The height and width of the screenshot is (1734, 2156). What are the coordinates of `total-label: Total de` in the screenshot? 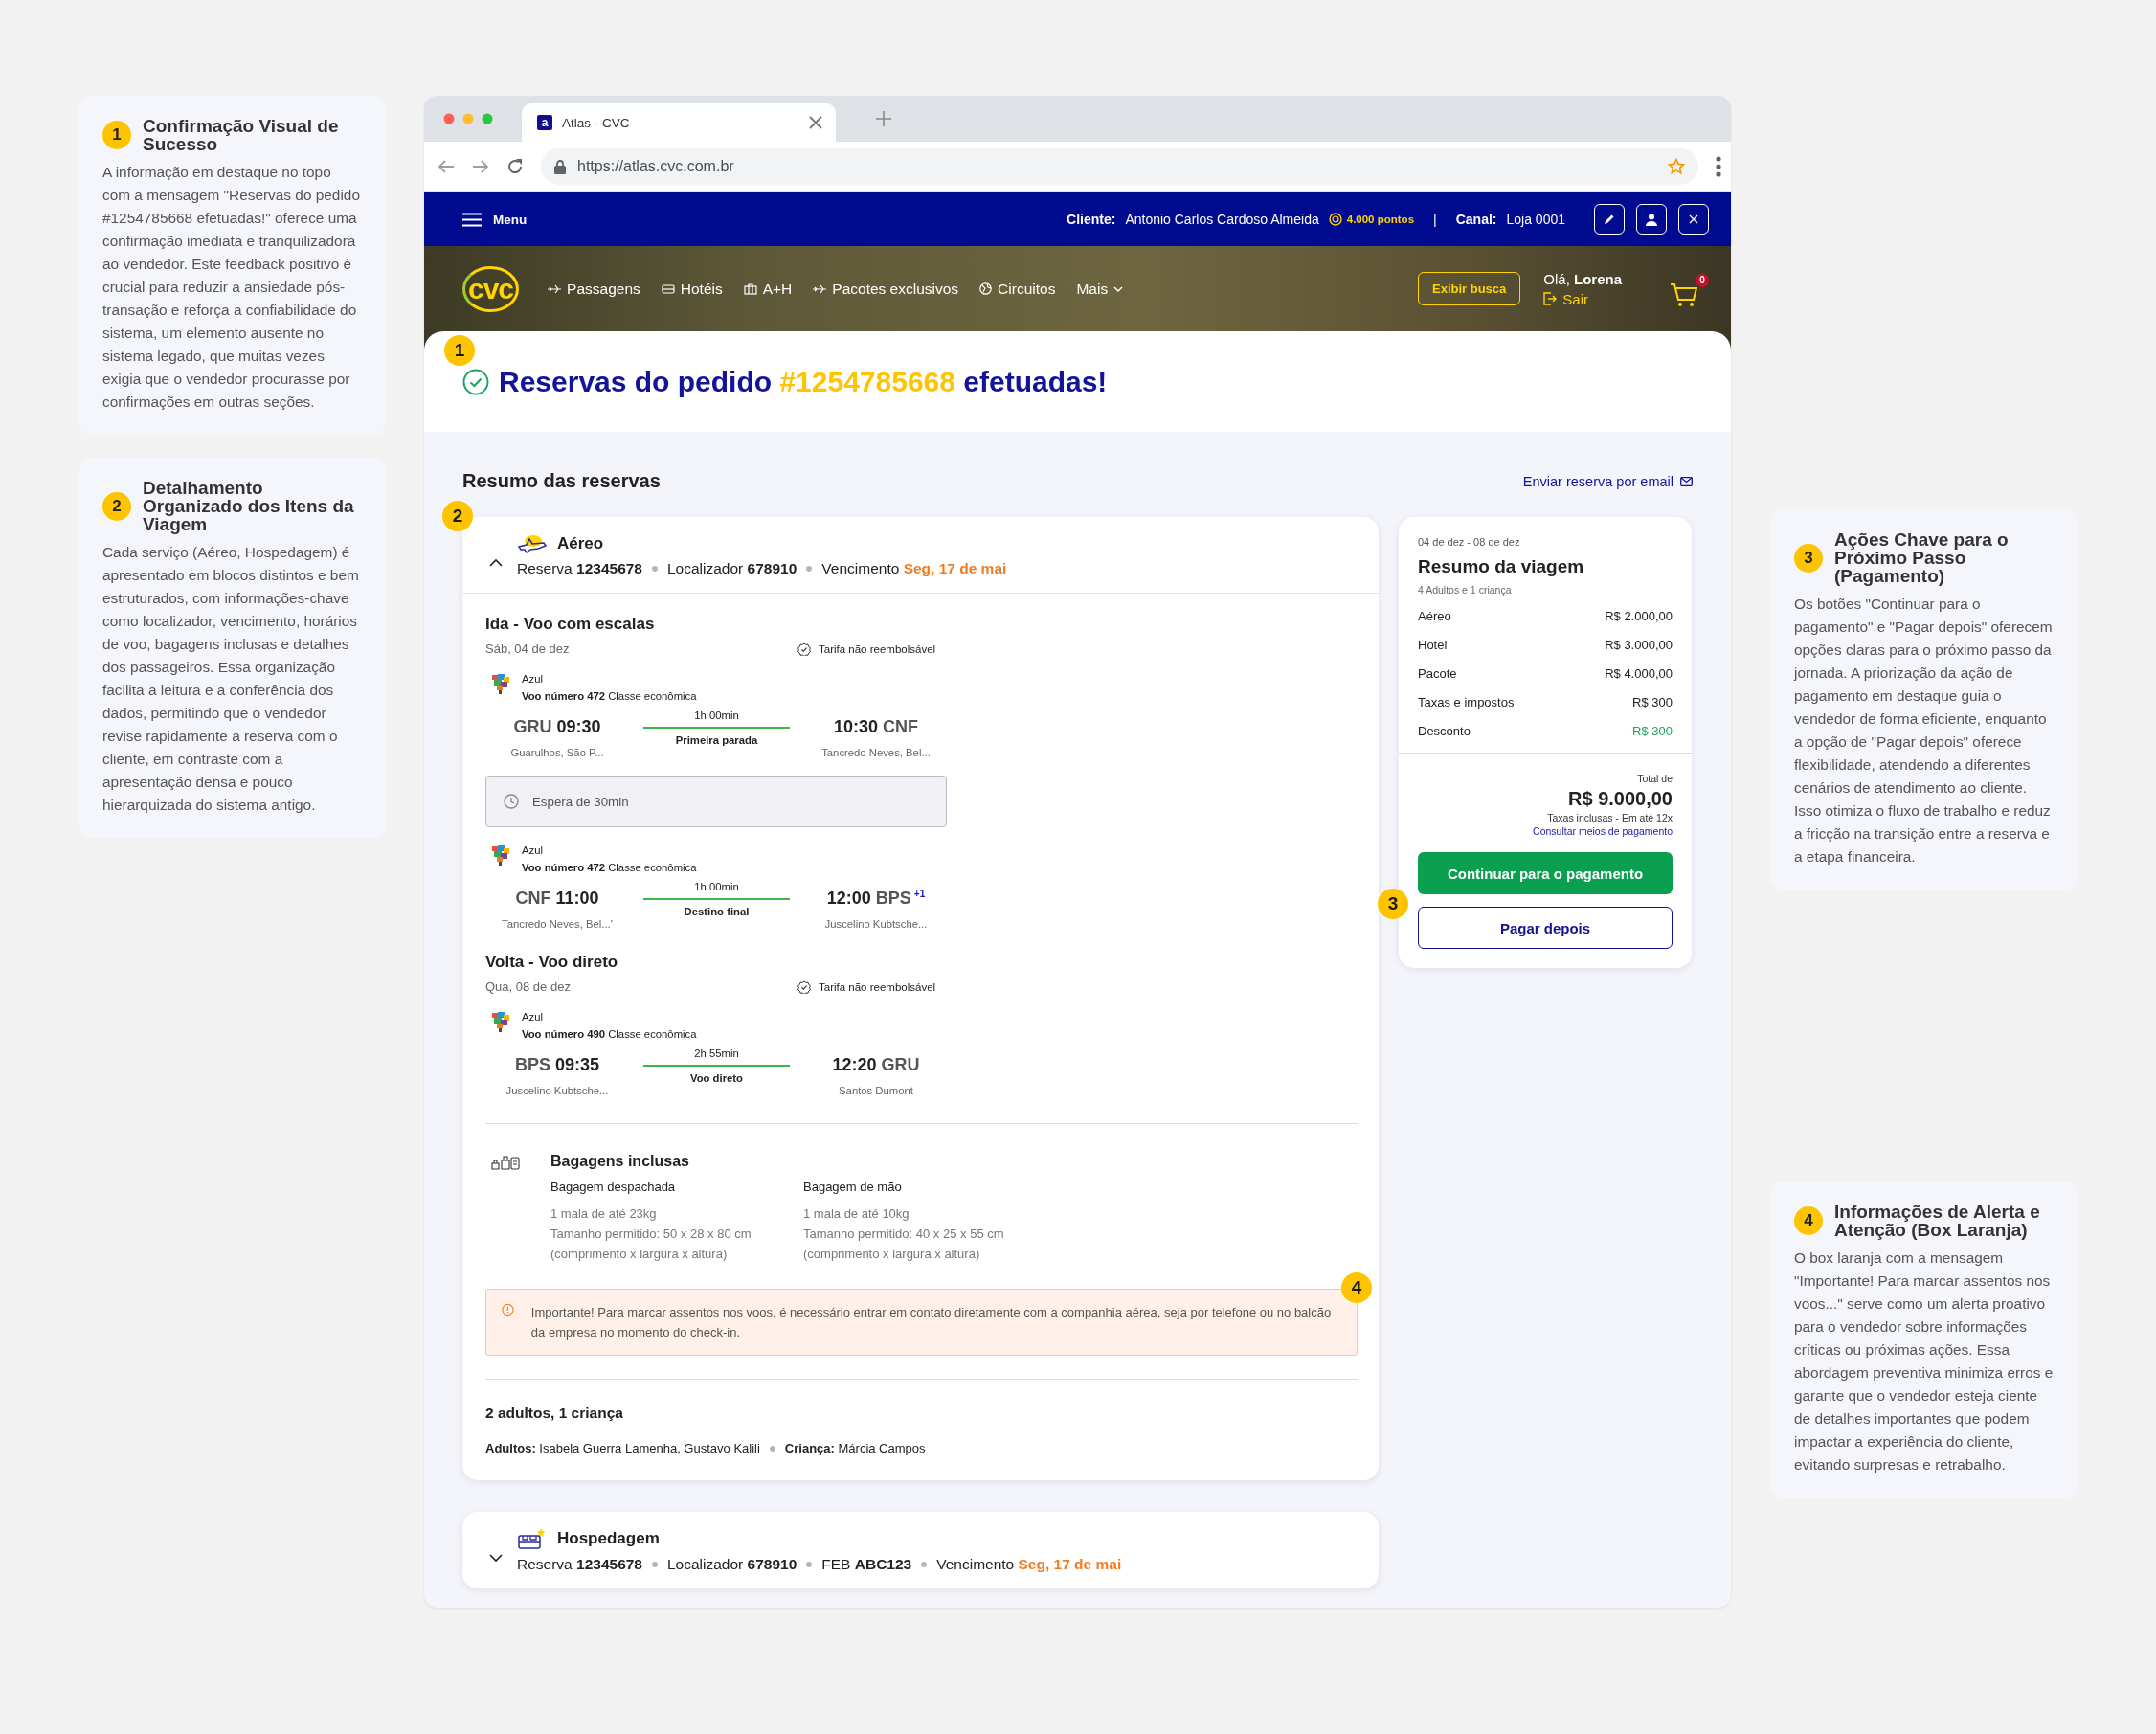 It's located at (1655, 779).